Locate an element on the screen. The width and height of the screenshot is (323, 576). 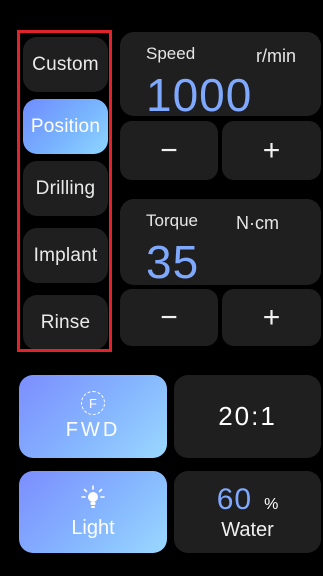
ratio-label: 20:1 is located at coordinates (247, 416).